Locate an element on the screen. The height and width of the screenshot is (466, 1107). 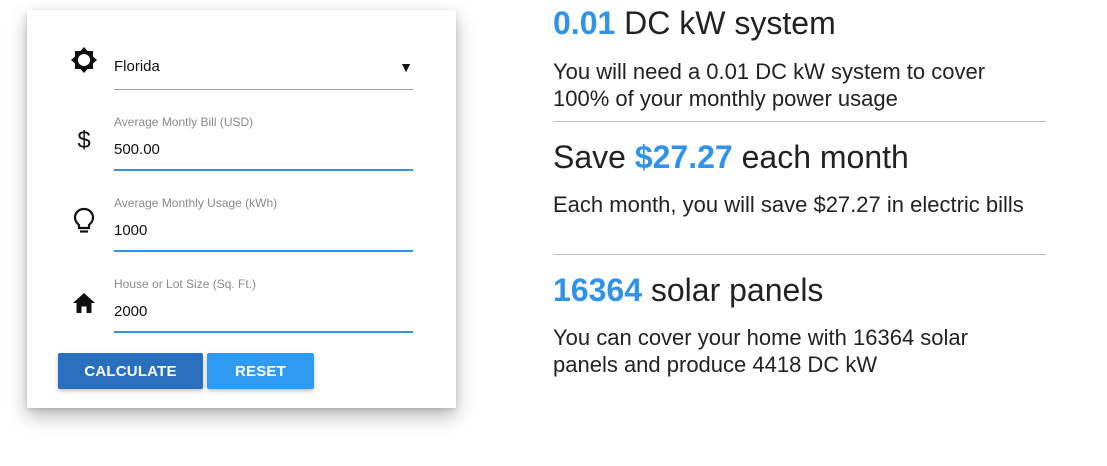
panels-title: 16364 solar panels is located at coordinates (688, 290).